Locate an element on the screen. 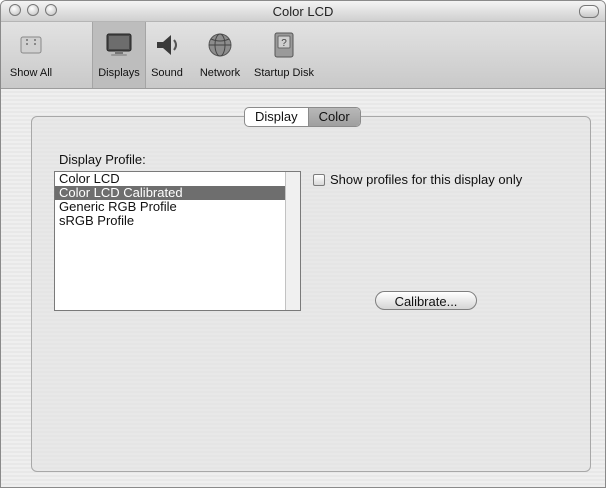 This screenshot has width=606, height=488. toolbar-label-show-all: Show All is located at coordinates (31, 73).